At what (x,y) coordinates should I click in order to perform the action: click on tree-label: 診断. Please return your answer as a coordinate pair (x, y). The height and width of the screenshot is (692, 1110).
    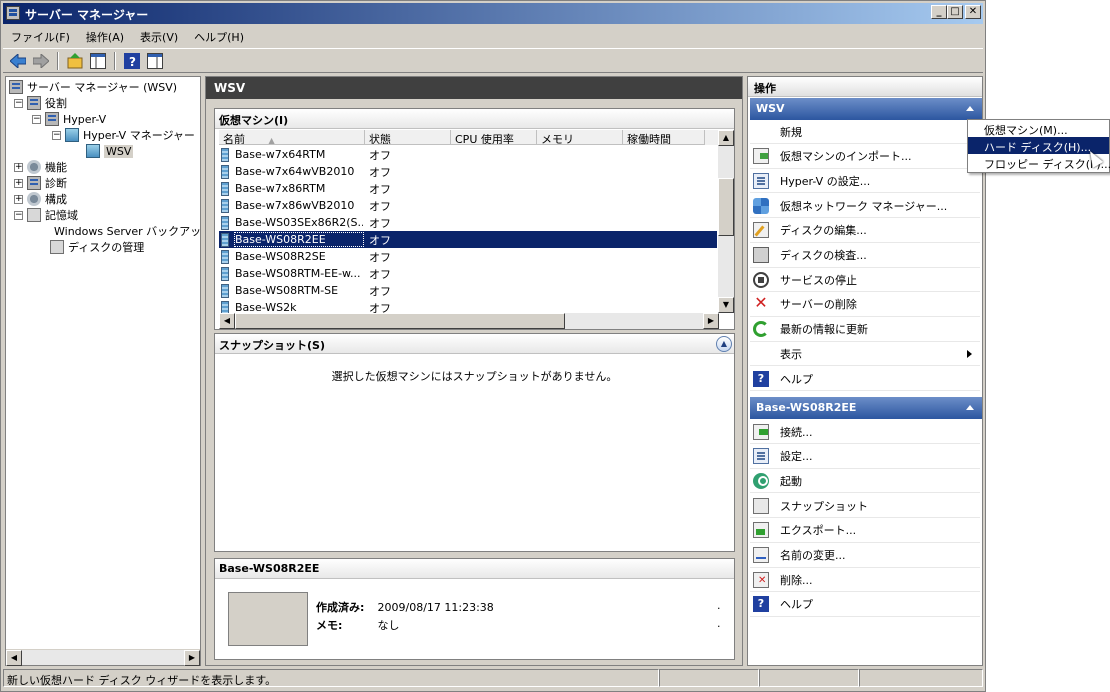
    Looking at the image, I should click on (56, 183).